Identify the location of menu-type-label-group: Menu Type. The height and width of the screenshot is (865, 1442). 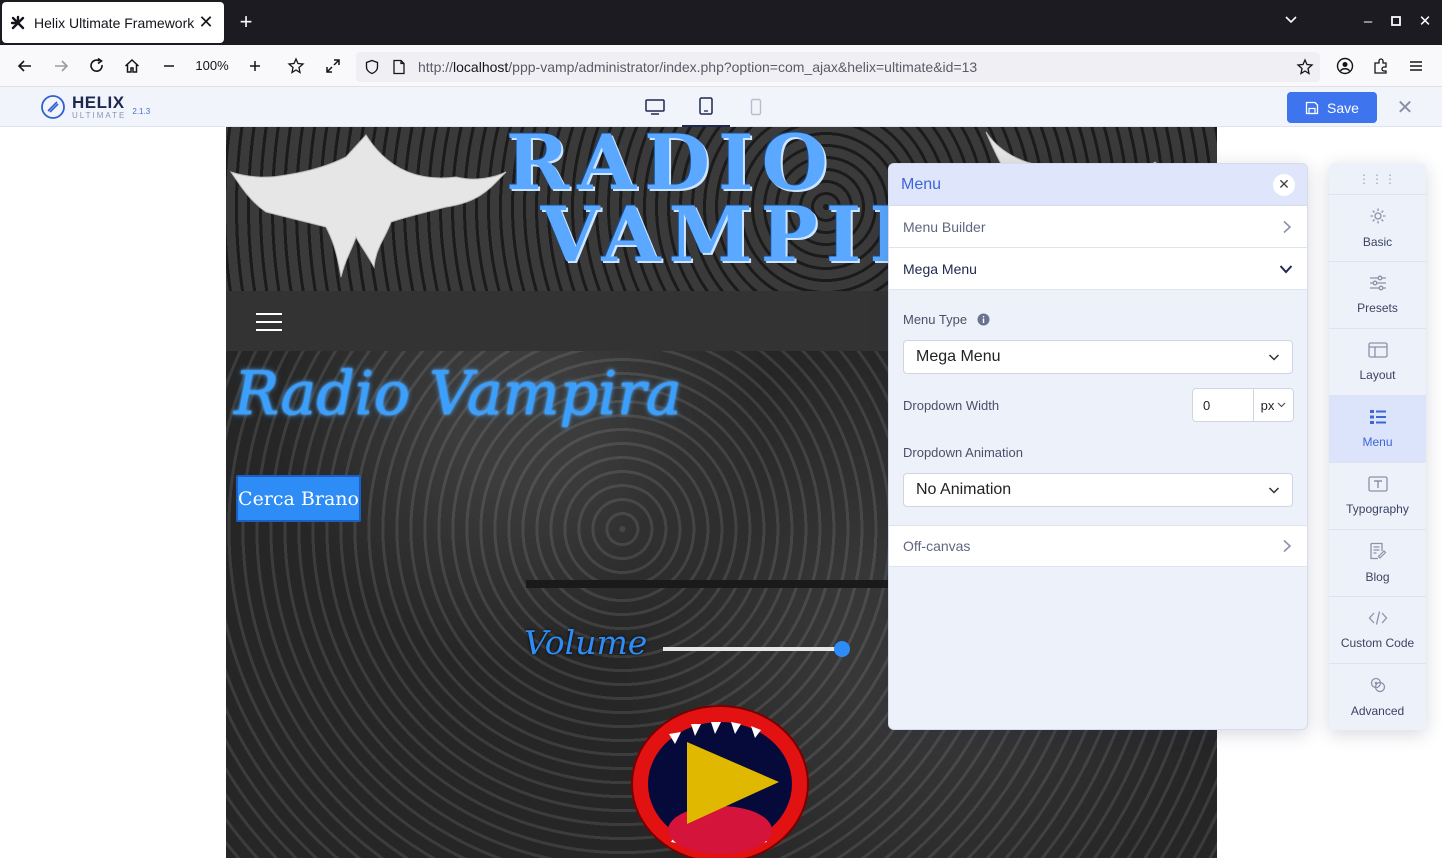
(946, 319).